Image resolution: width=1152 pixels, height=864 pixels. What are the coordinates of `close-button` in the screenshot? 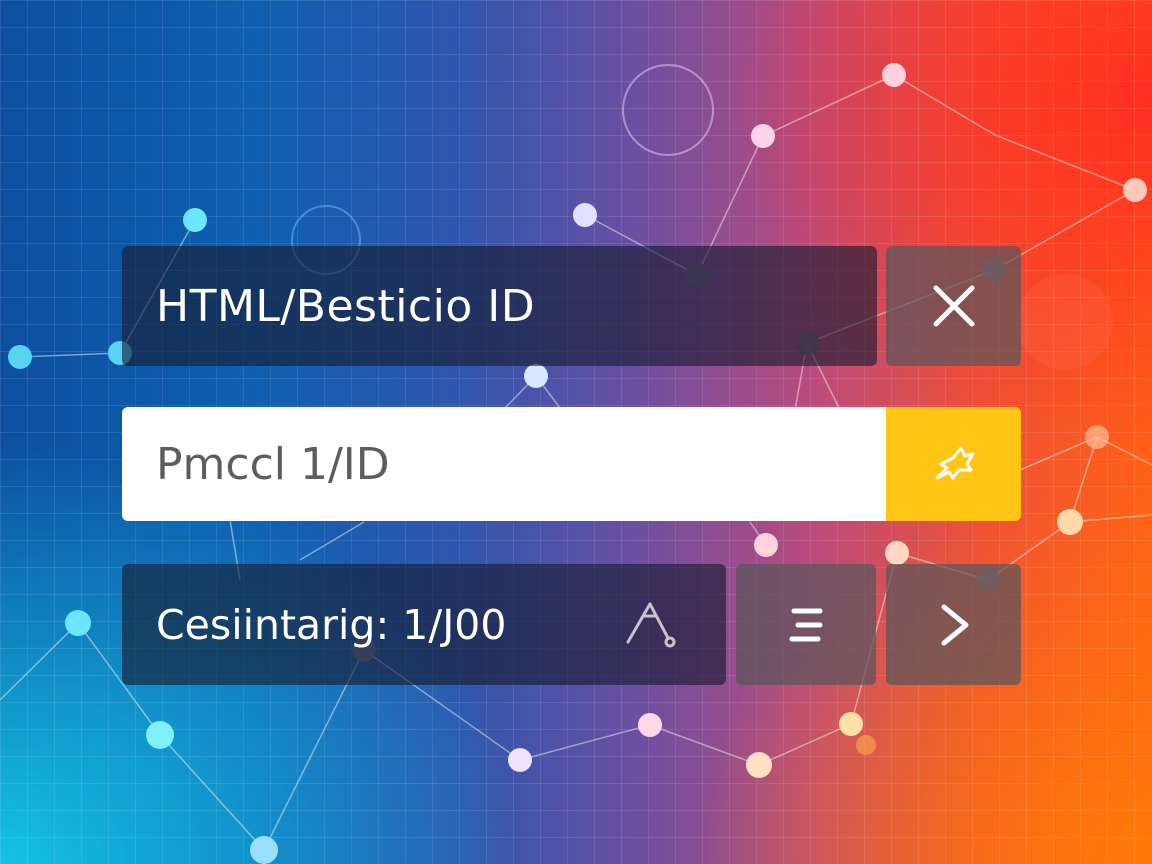 It's located at (953, 306).